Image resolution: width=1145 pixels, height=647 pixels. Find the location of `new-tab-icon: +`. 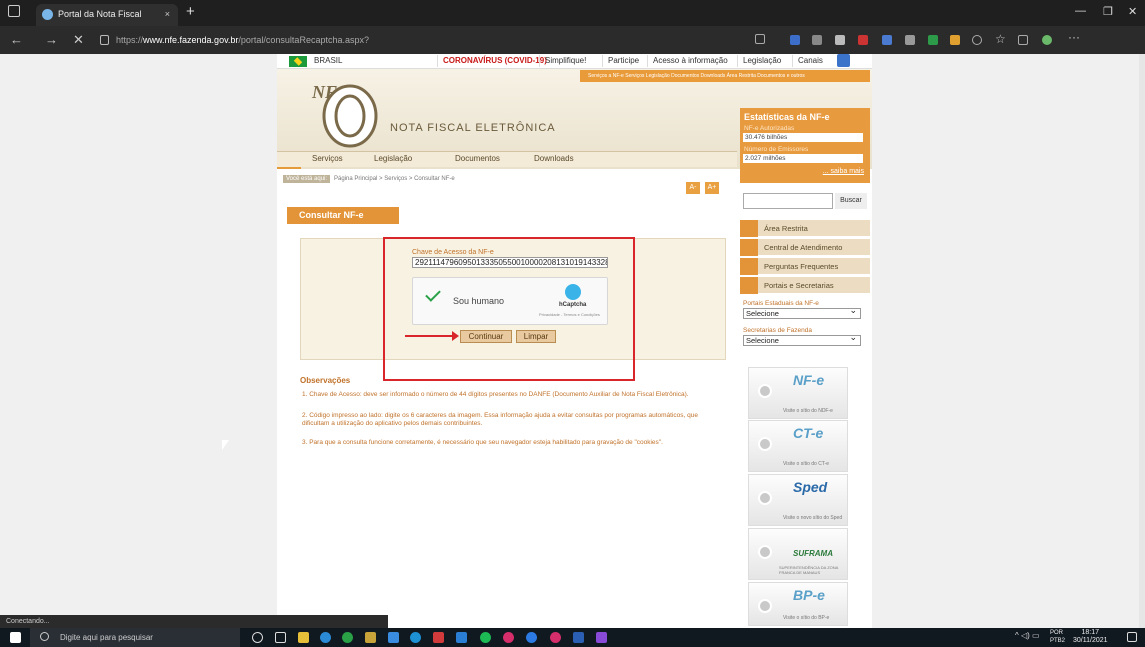

new-tab-icon: + is located at coordinates (190, 11).